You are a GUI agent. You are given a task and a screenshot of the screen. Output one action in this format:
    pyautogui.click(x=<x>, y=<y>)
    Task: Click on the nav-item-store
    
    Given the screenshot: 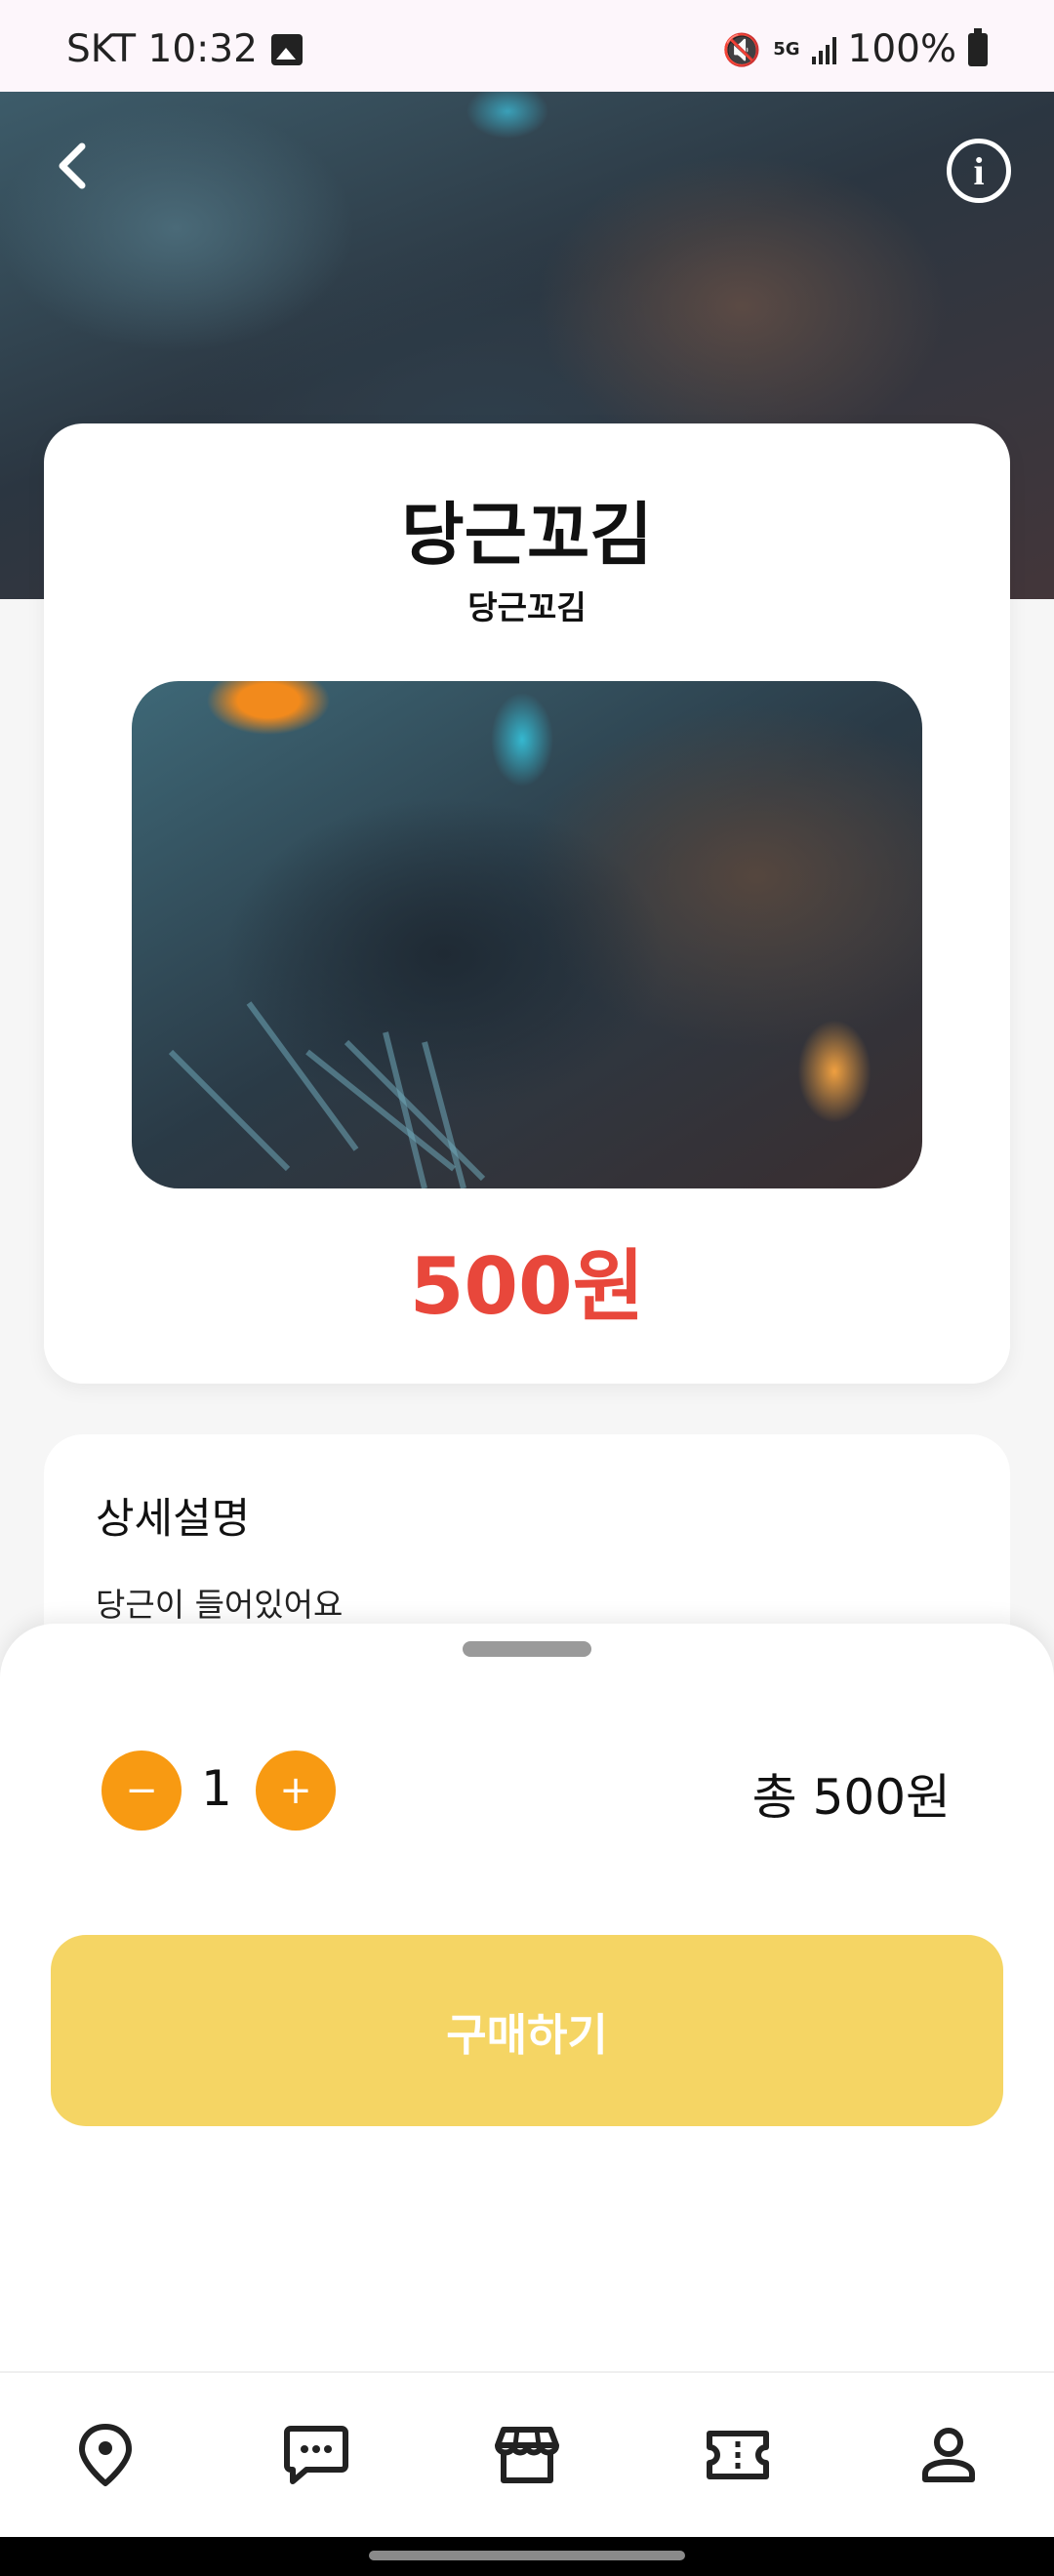 What is the action you would take?
    pyautogui.click(x=527, y=2455)
    